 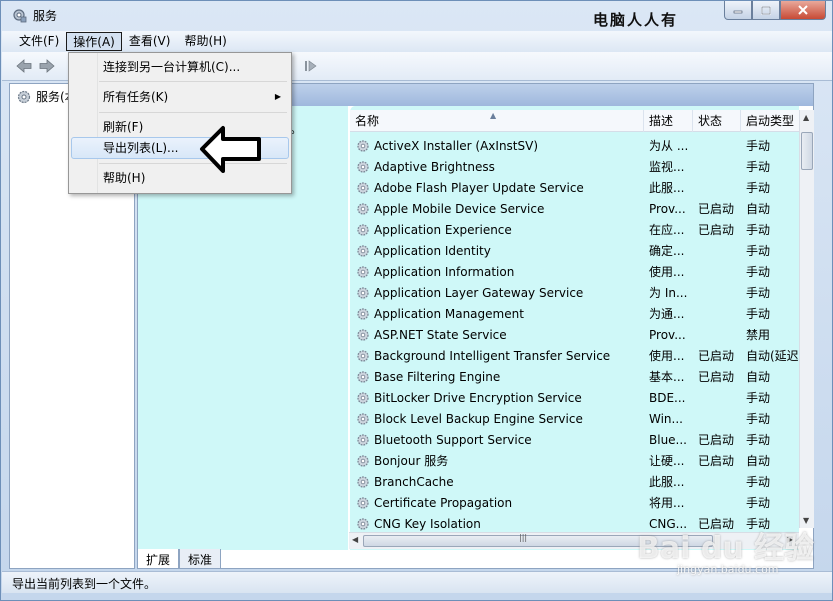 I want to click on service-name-cell: Certificate Propagation, so click(x=497, y=503).